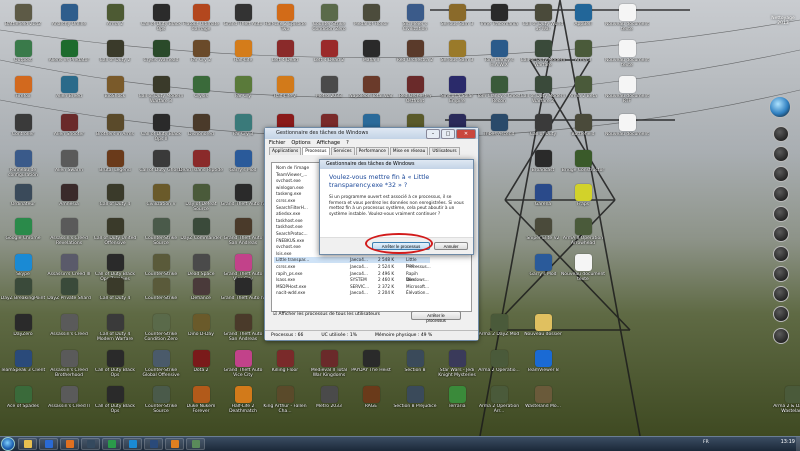  What do you see at coordinates (201, 331) in the screenshot?
I see `desktop-icon: Dino D-Day` at bounding box center [201, 331].